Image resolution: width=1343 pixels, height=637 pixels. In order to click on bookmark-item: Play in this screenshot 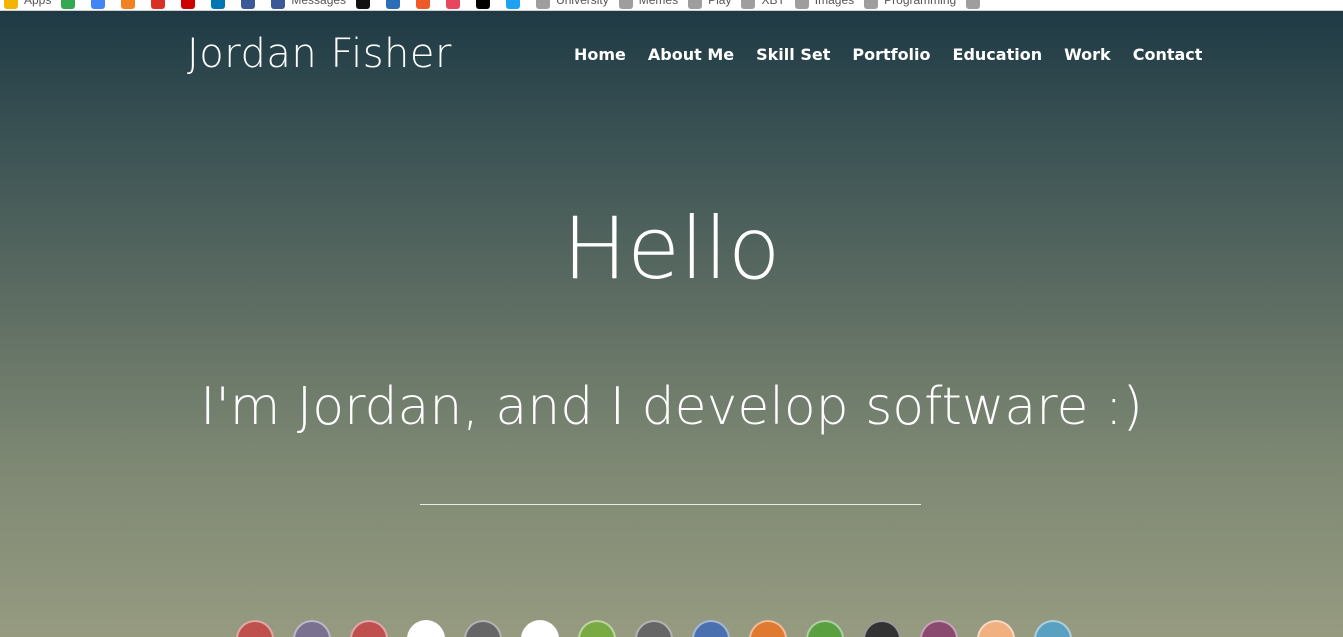, I will do `click(710, 4)`.